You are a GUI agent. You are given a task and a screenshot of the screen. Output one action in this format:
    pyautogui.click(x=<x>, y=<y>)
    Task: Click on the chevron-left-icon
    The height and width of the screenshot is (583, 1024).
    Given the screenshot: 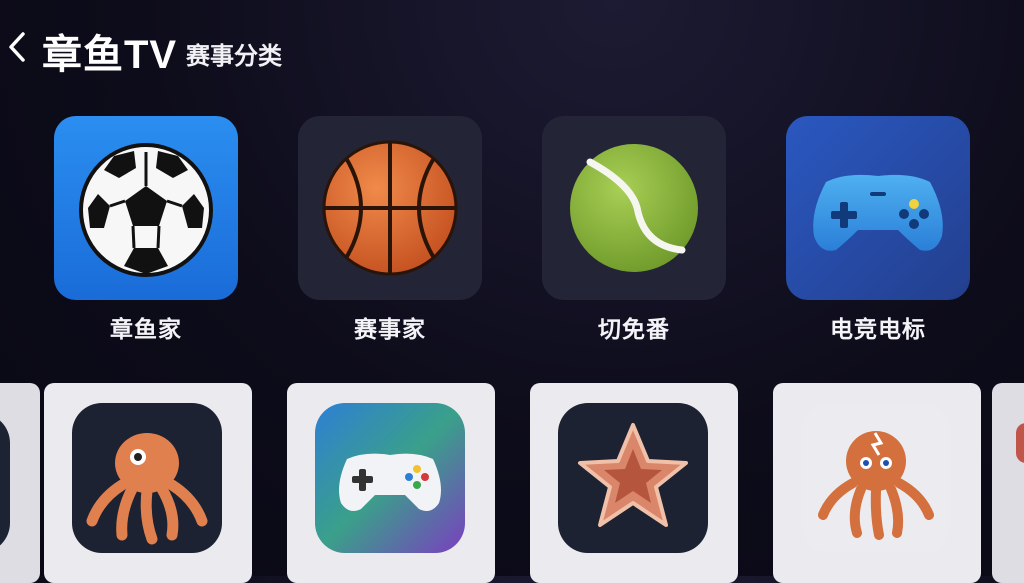 What is the action you would take?
    pyautogui.click(x=17, y=47)
    